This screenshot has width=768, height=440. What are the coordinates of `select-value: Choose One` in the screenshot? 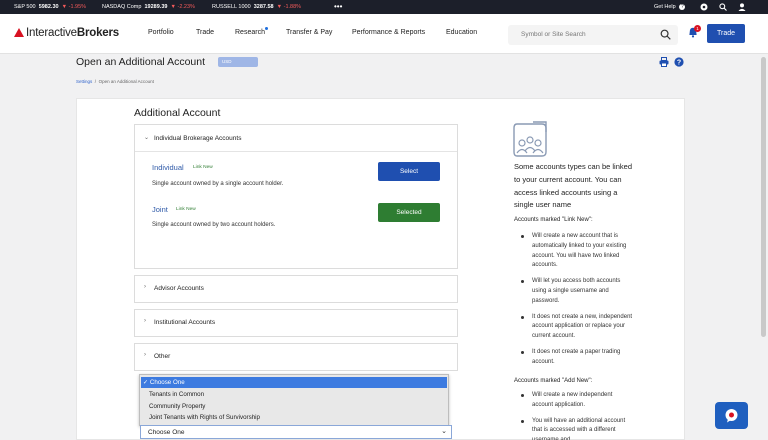 It's located at (166, 432).